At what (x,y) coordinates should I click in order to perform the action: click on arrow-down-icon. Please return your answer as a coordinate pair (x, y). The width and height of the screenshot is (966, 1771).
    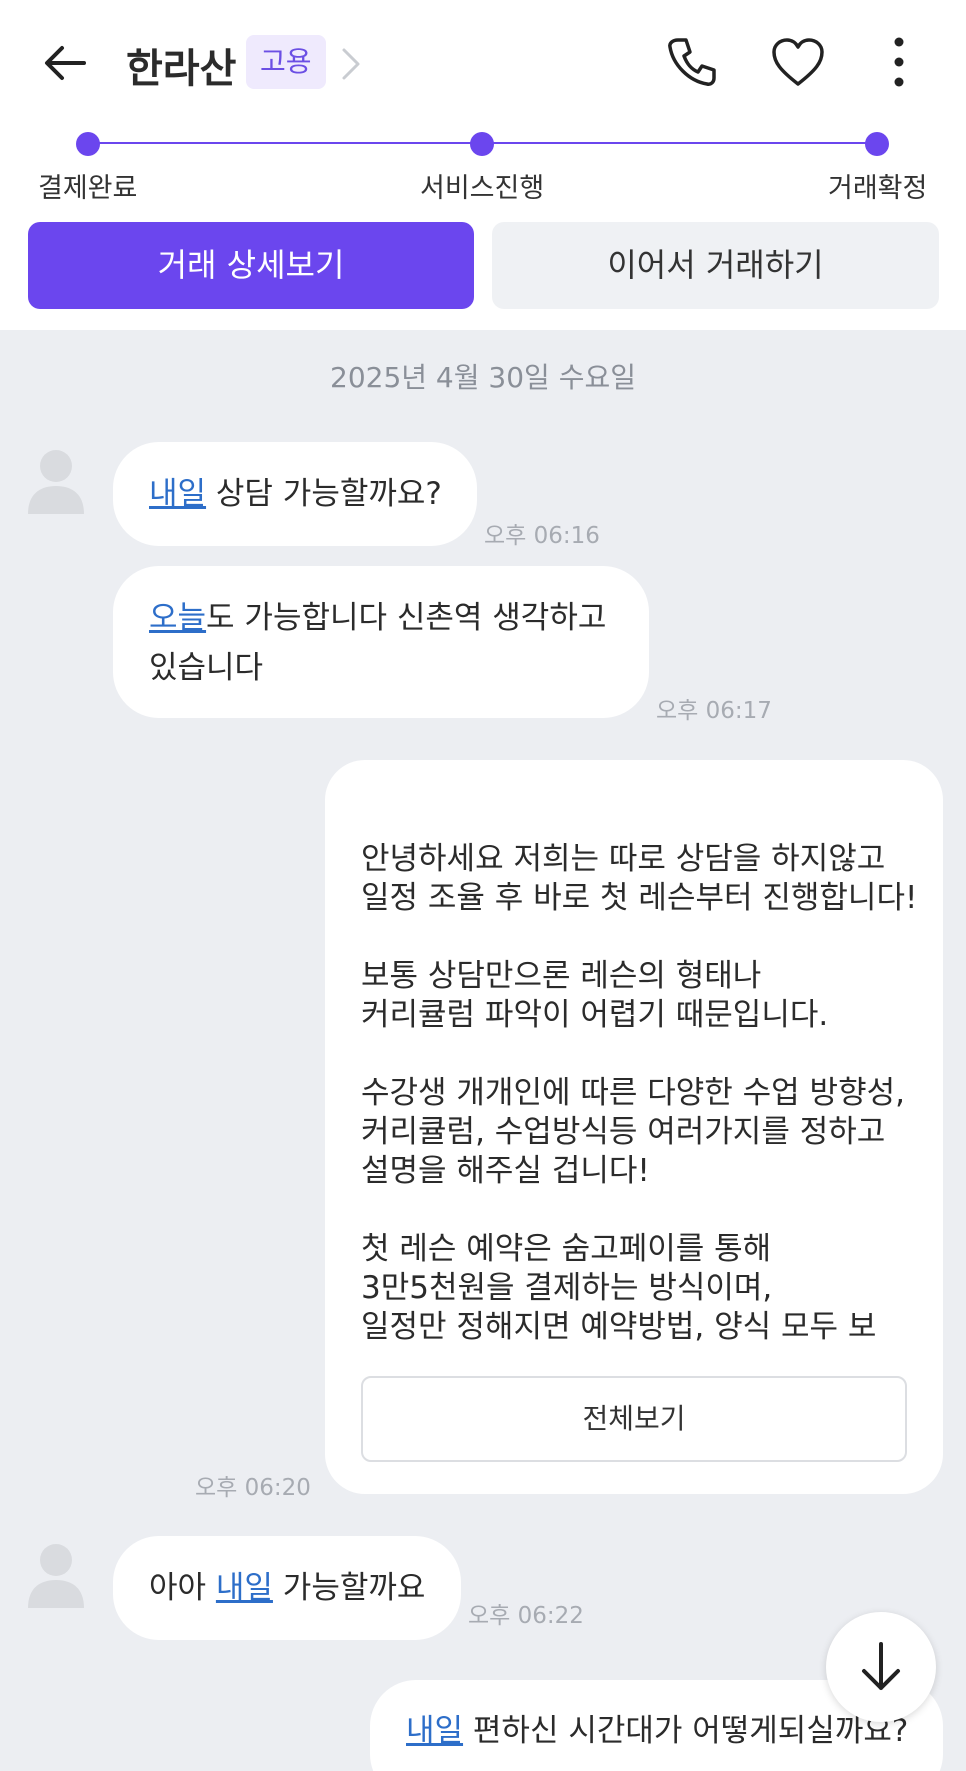
    Looking at the image, I should click on (881, 1666).